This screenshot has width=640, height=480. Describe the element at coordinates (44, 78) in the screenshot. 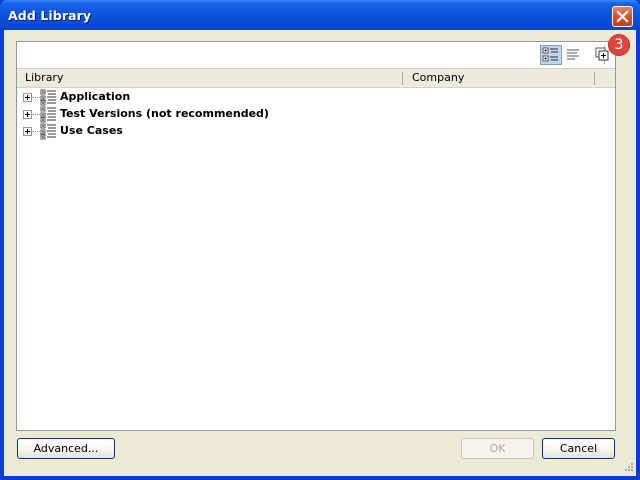

I see `column-header-library: Library` at that location.